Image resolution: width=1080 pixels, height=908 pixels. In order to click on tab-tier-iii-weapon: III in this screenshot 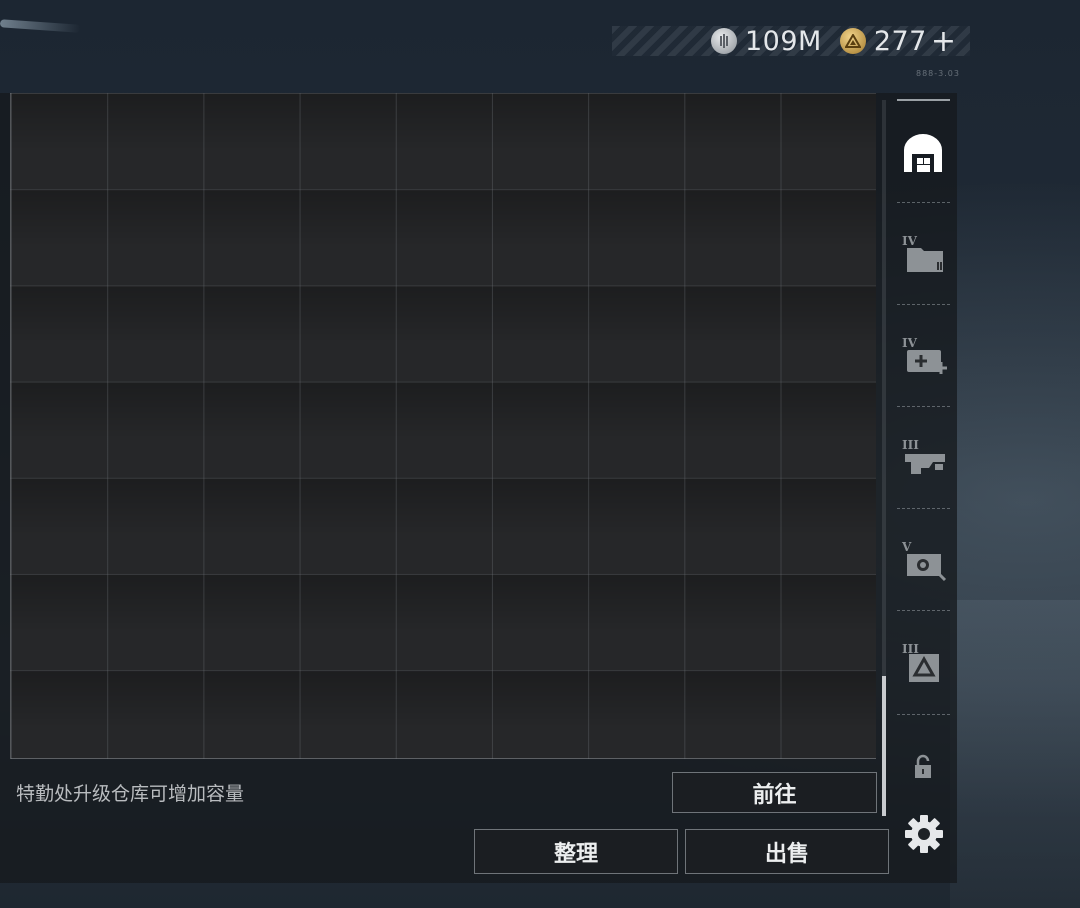, I will do `click(923, 459)`.